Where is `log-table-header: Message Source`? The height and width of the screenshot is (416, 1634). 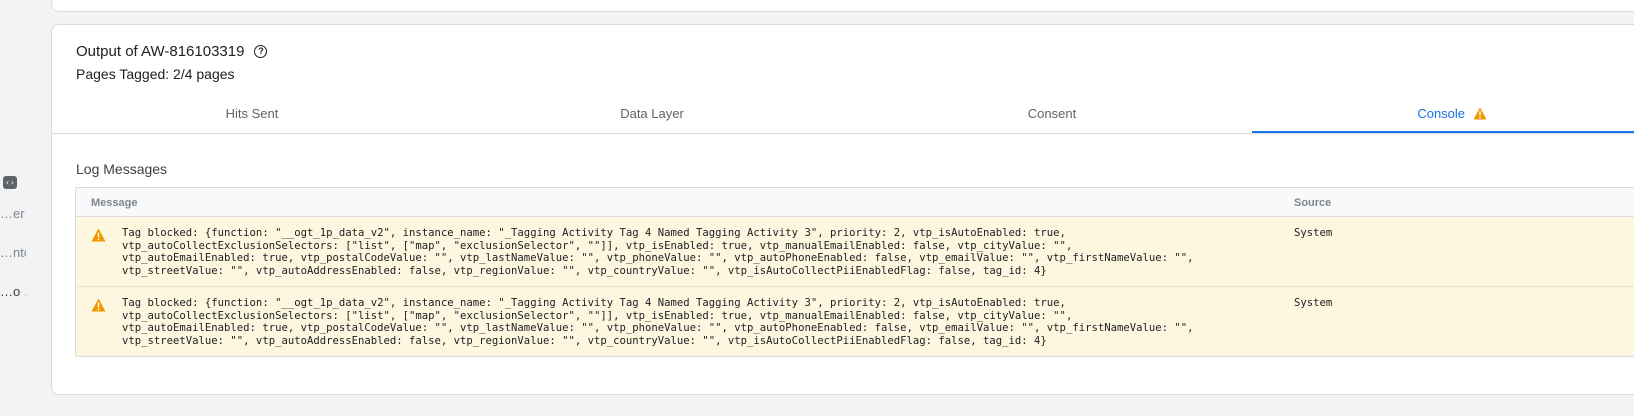
log-table-header: Message Source is located at coordinates (855, 202).